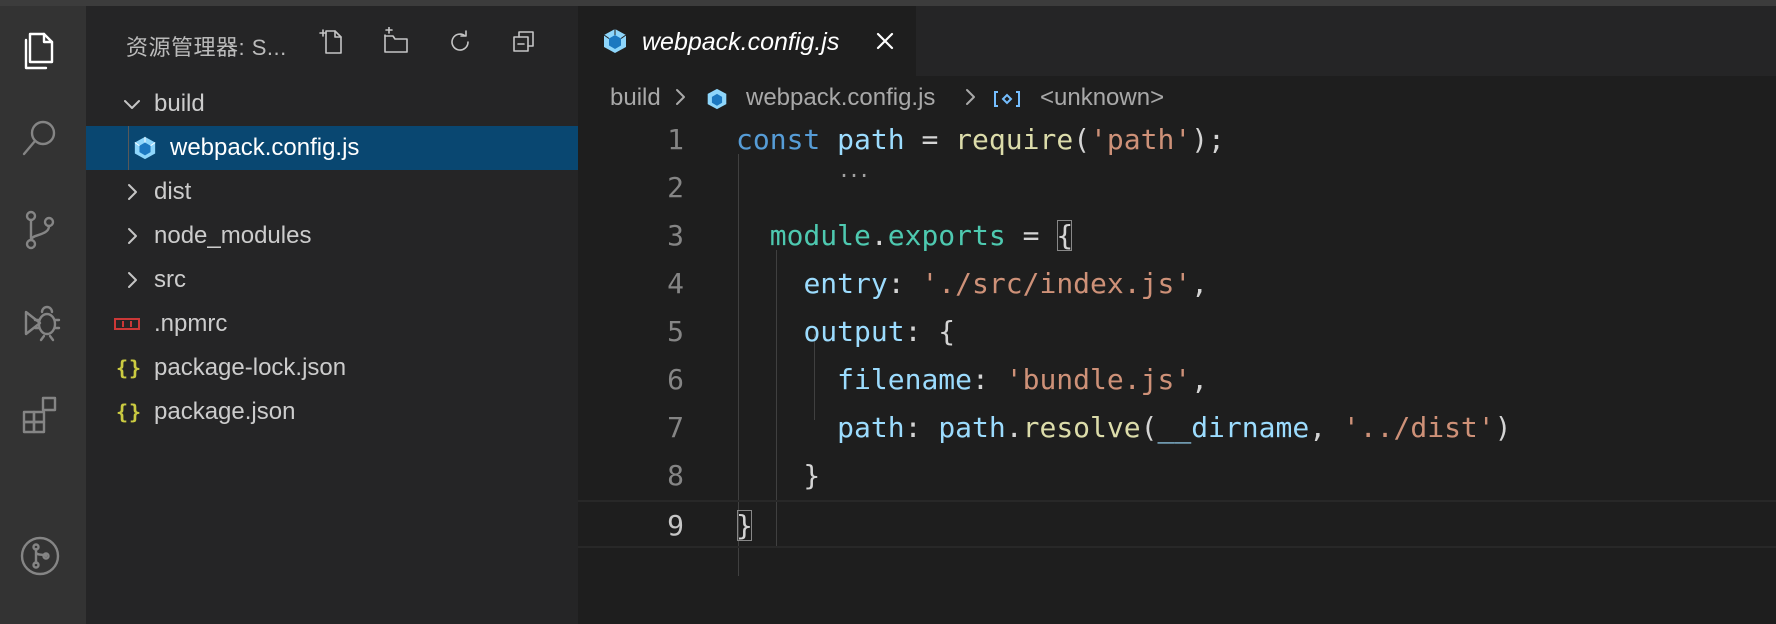 The width and height of the screenshot is (1776, 624). Describe the element at coordinates (675, 331) in the screenshot. I see `line-number: 5` at that location.